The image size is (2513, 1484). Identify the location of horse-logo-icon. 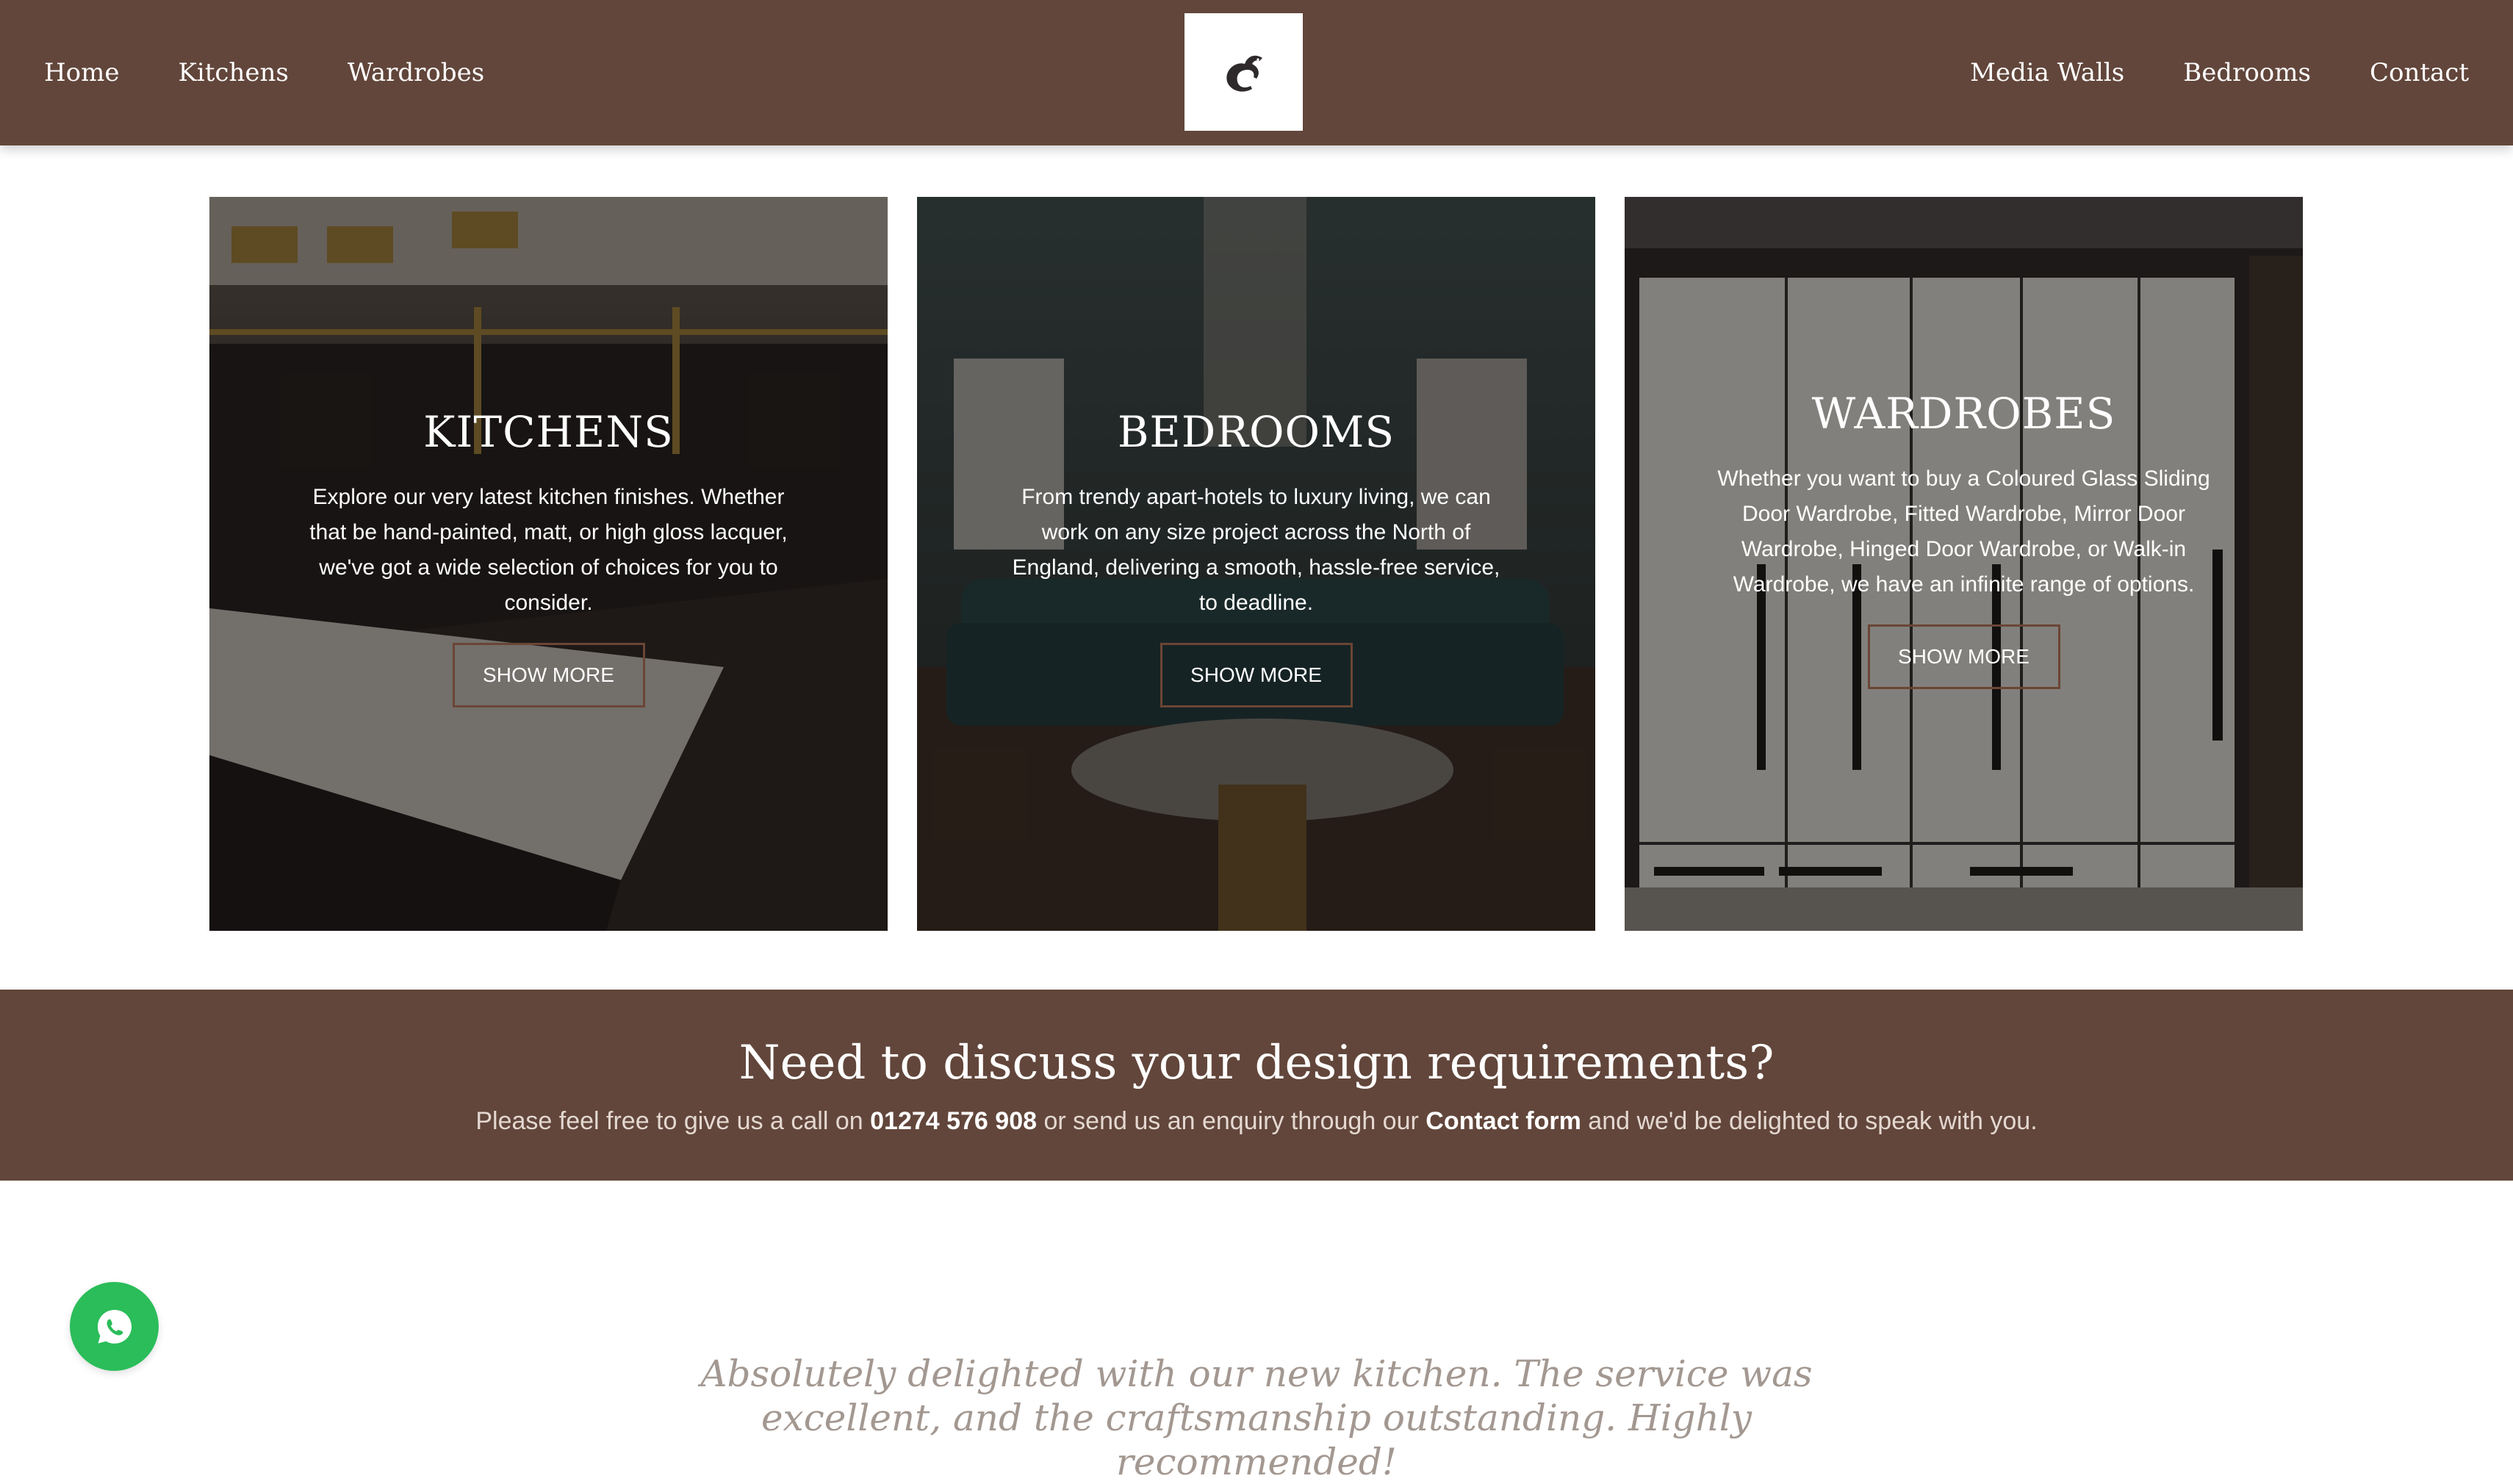
(1244, 73).